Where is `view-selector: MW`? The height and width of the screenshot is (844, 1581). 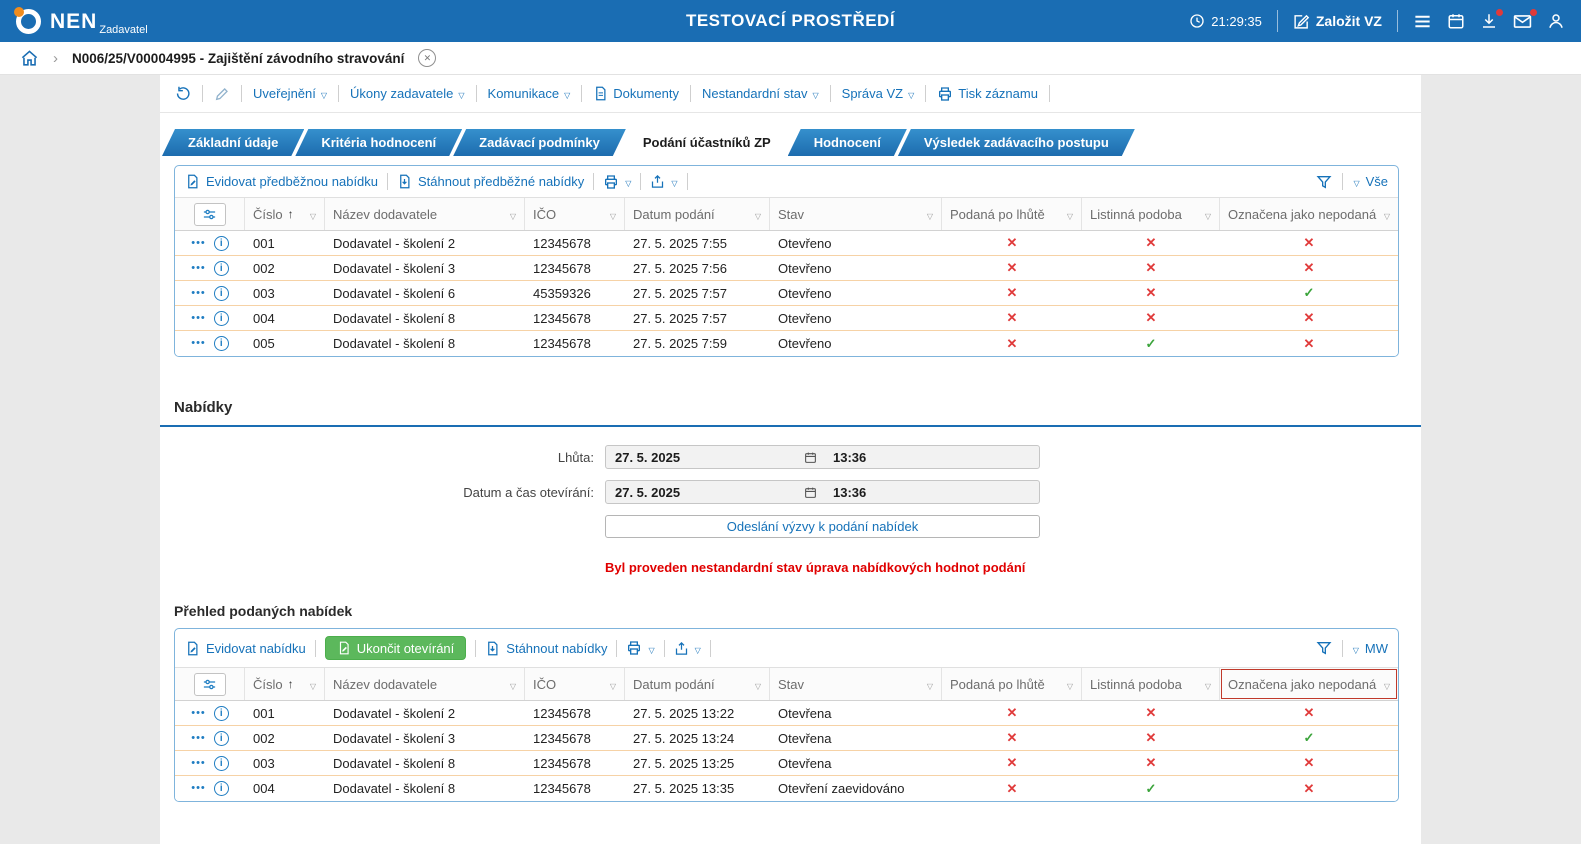 view-selector: MW is located at coordinates (1370, 648).